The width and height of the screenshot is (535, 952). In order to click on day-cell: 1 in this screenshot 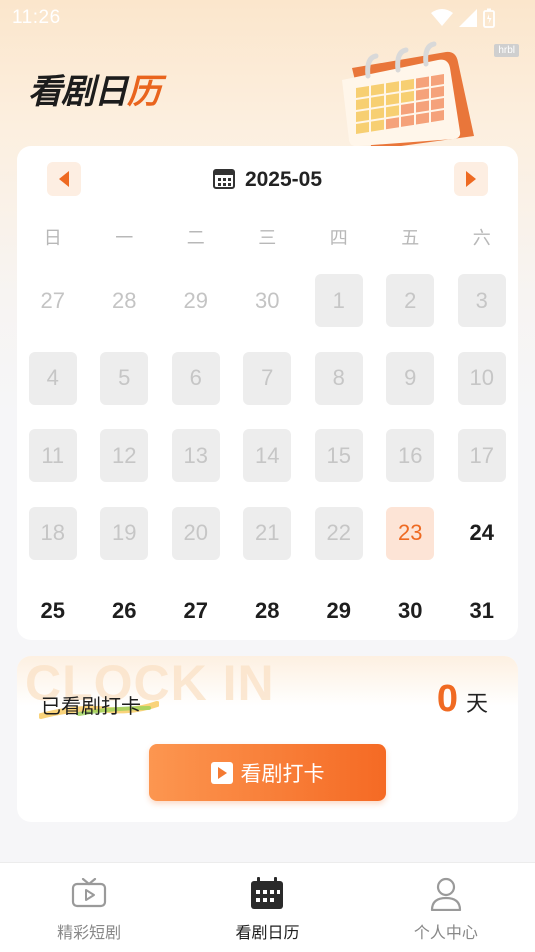, I will do `click(339, 301)`.